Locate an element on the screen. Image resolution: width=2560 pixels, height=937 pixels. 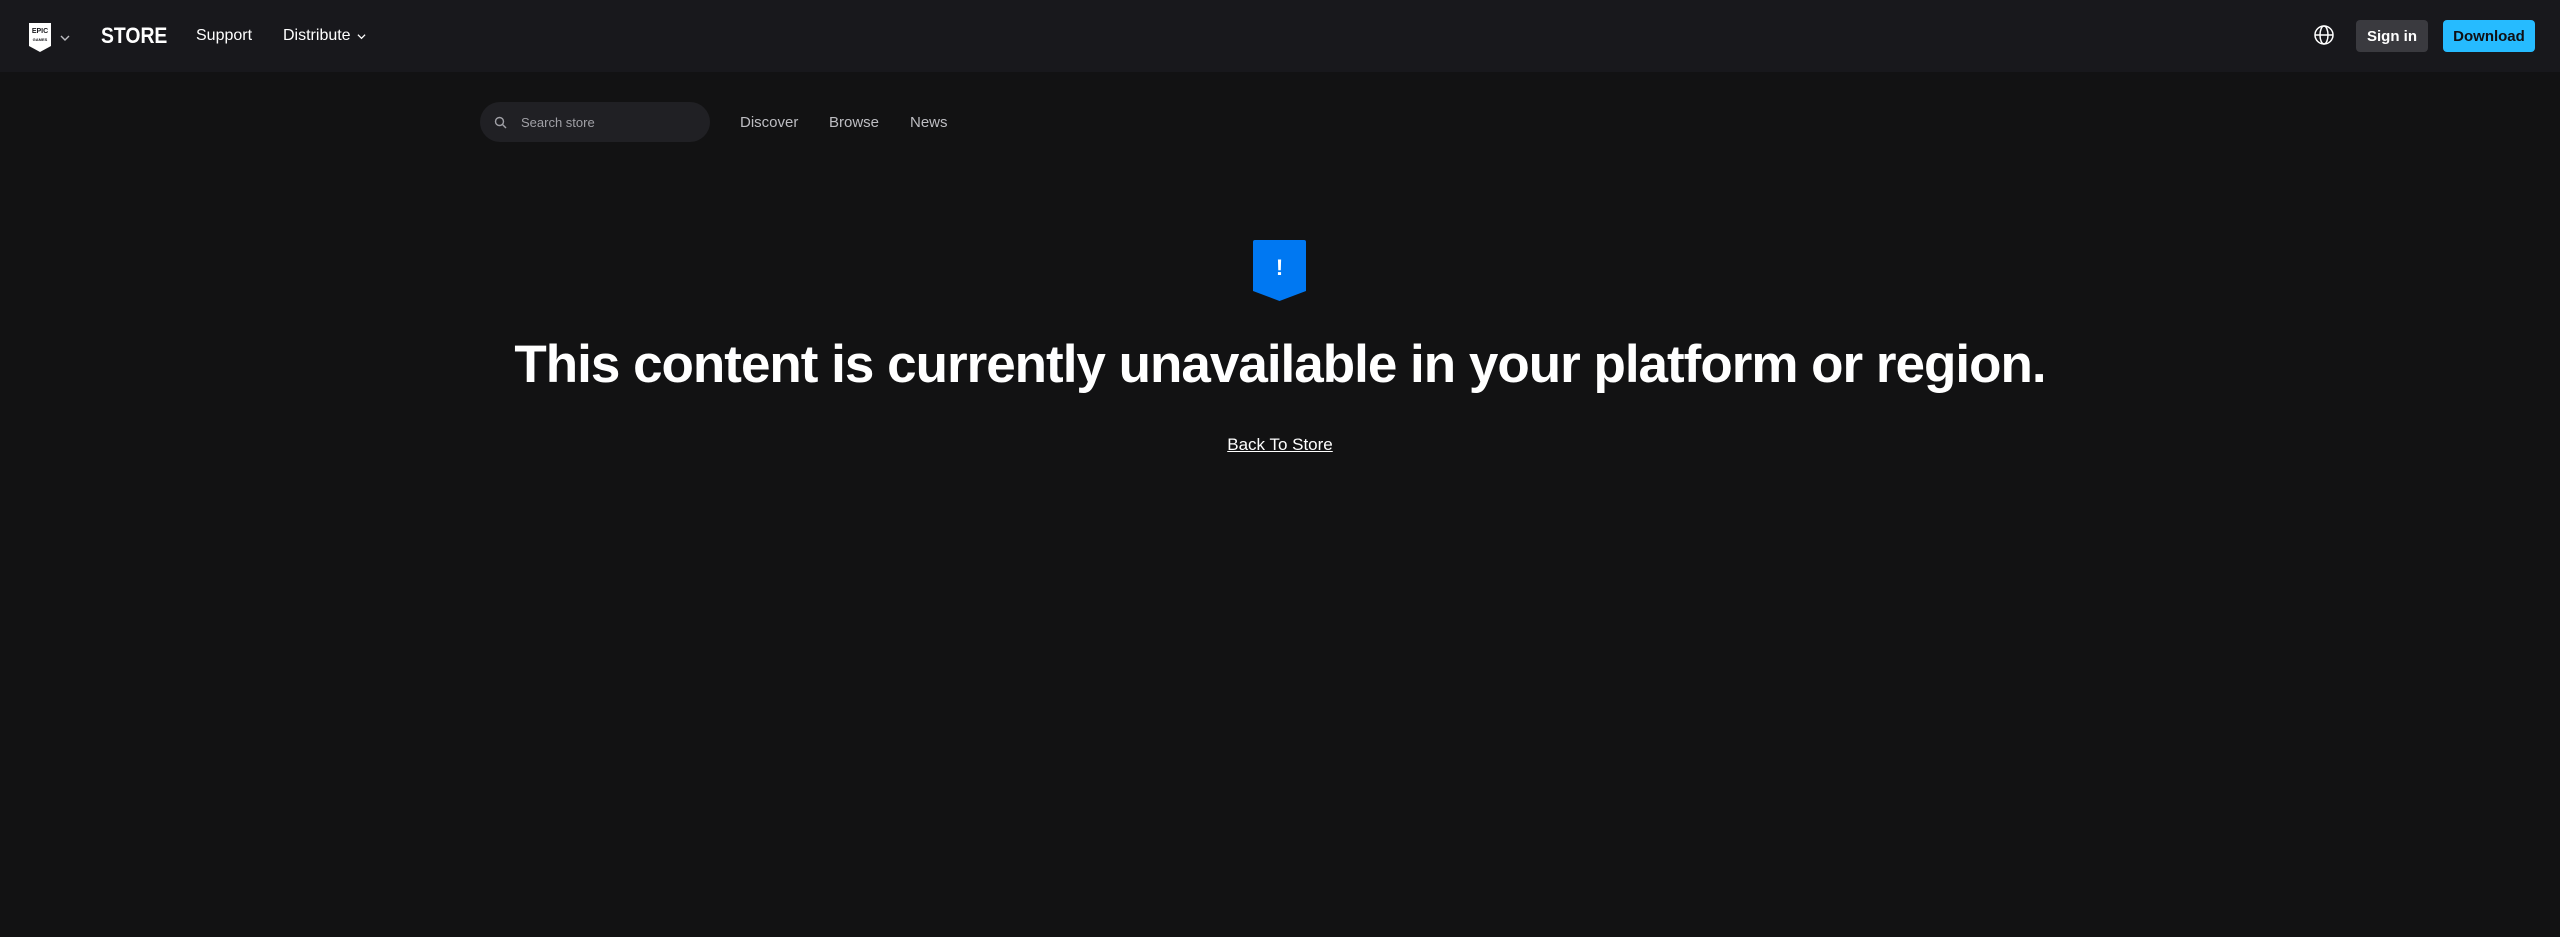
download-label: Download is located at coordinates (2489, 36).